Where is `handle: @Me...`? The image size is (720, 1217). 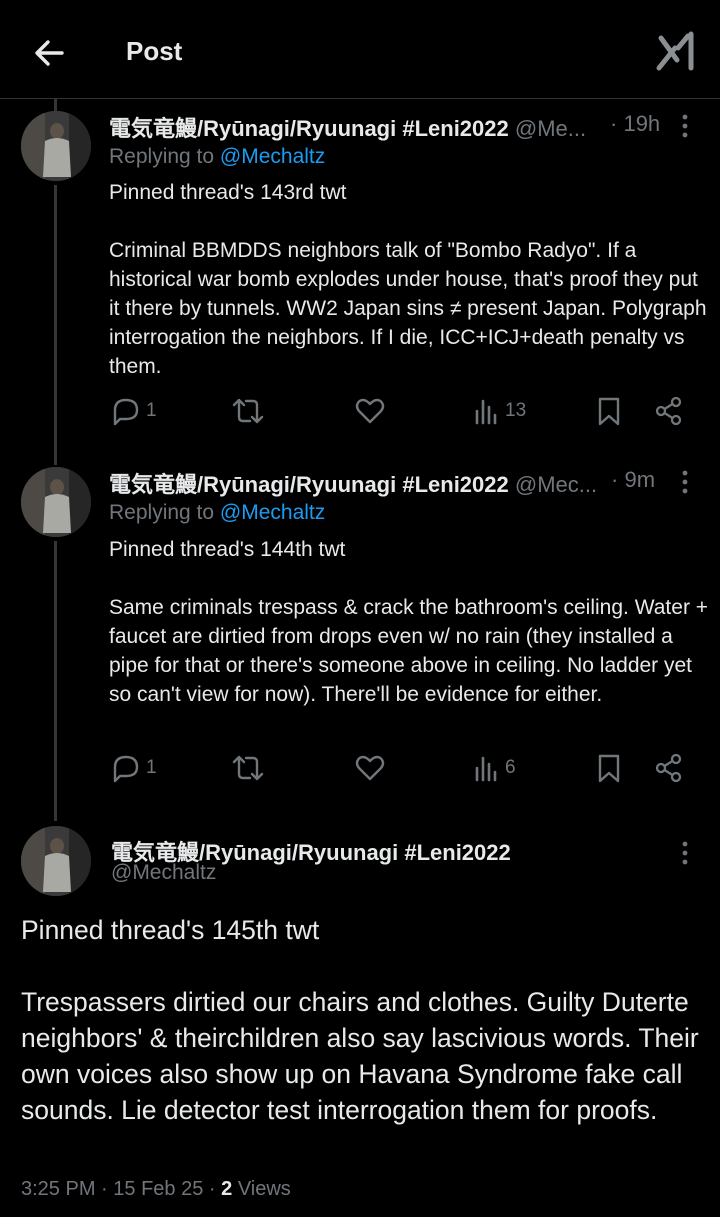
handle: @Me... is located at coordinates (550, 128).